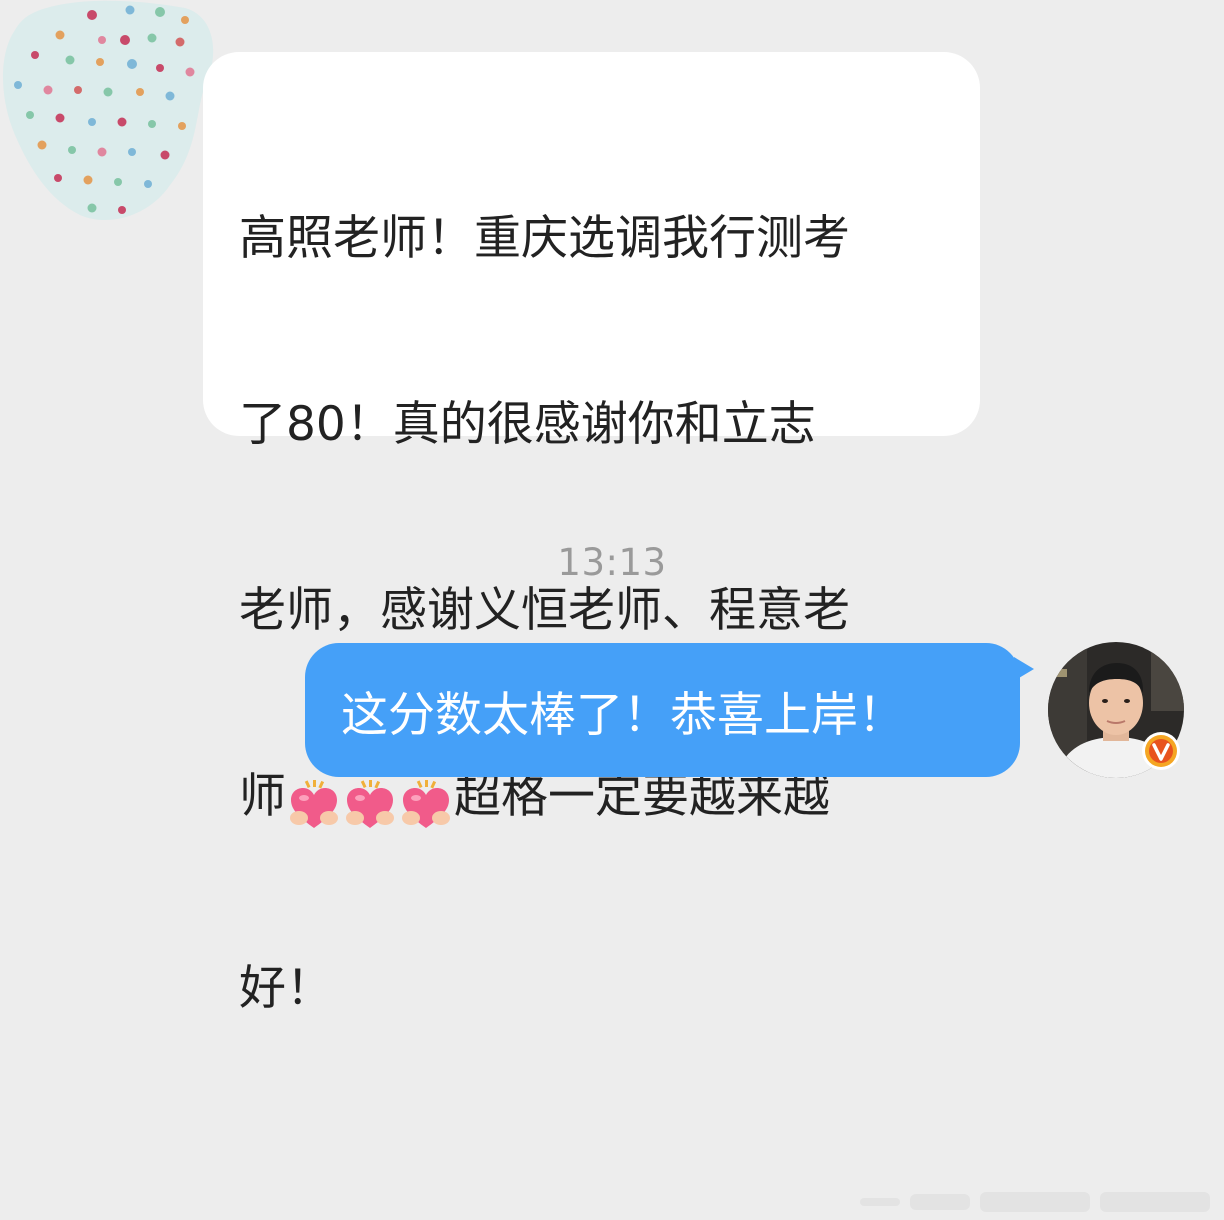  What do you see at coordinates (286, 988) in the screenshot?
I see `incoming-line-5: 好！` at bounding box center [286, 988].